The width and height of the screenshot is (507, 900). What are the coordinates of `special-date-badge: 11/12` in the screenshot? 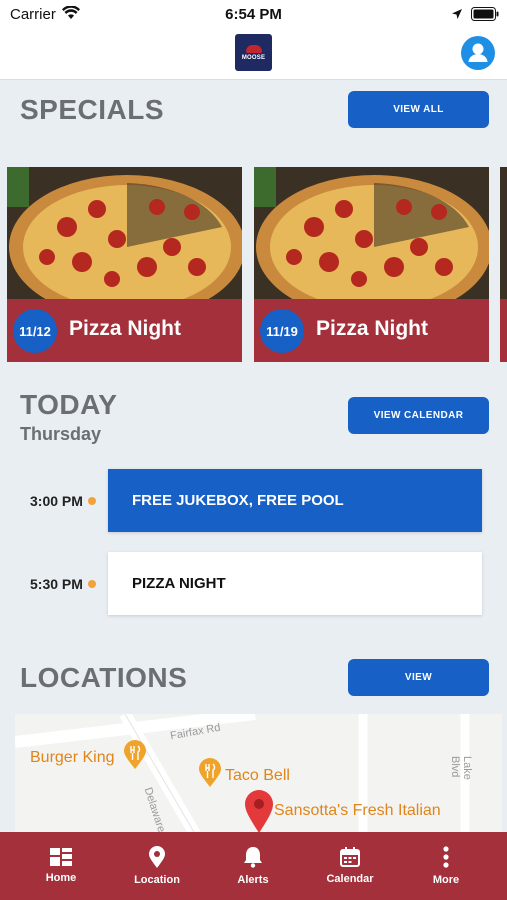 It's located at (35, 331).